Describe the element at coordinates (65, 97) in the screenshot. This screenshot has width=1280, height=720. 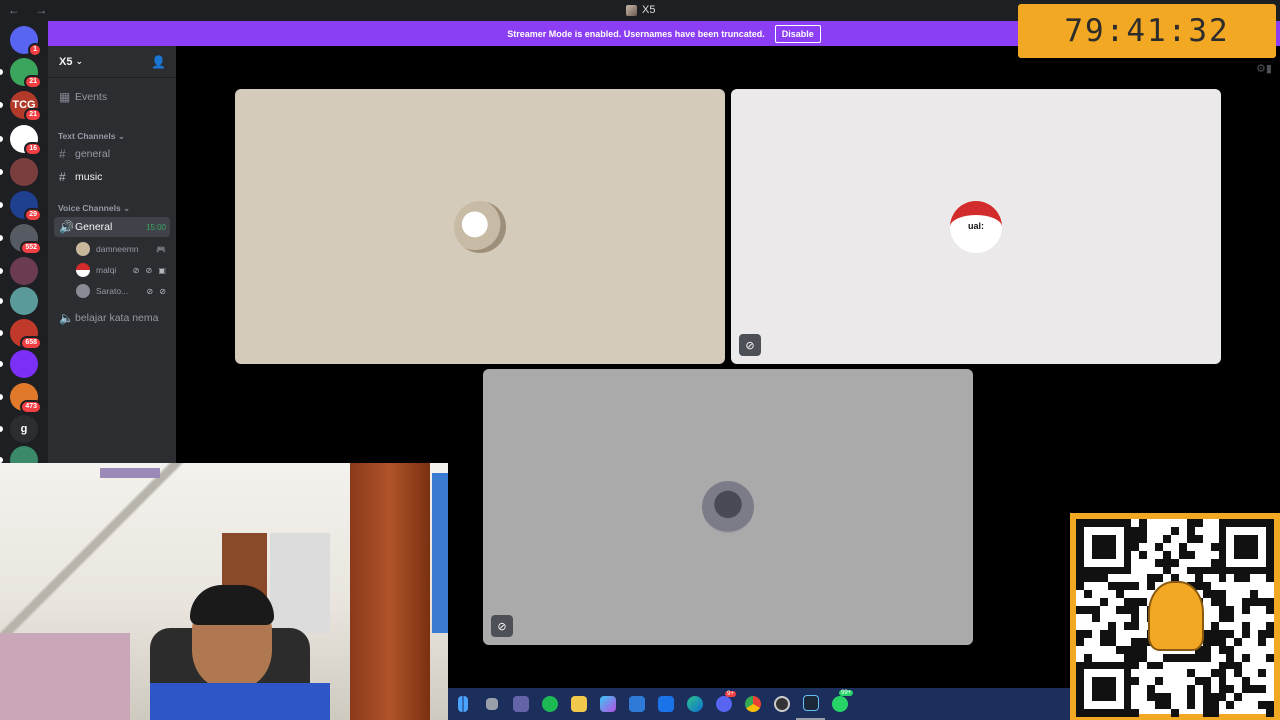
I see `calendar-icon: ▦` at that location.